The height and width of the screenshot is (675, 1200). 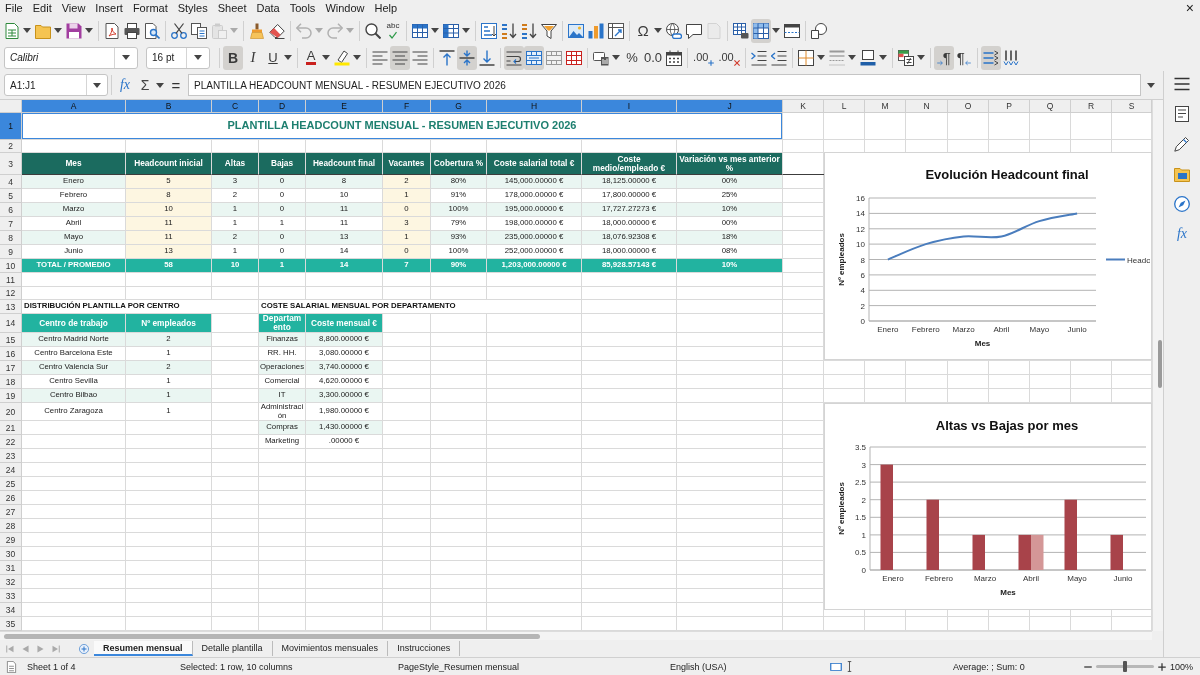 What do you see at coordinates (14, 8) in the screenshot?
I see `menu-item: File` at bounding box center [14, 8].